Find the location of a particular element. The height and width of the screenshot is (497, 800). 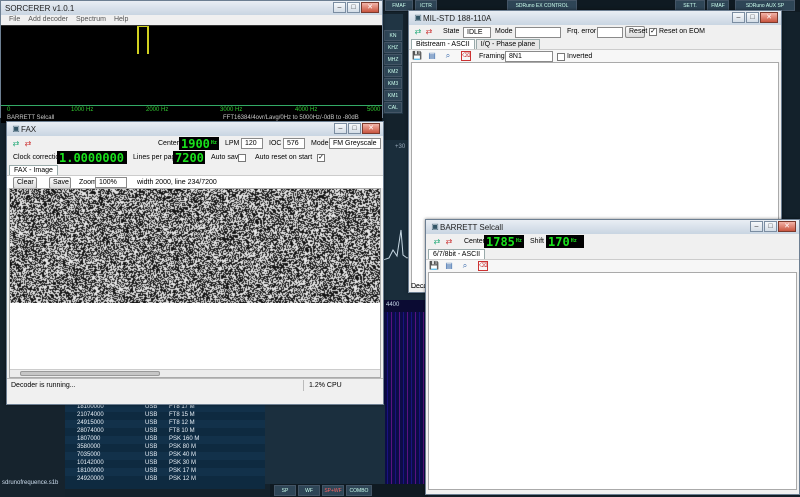

lines-per-page-display: 7200 is located at coordinates (189, 157).